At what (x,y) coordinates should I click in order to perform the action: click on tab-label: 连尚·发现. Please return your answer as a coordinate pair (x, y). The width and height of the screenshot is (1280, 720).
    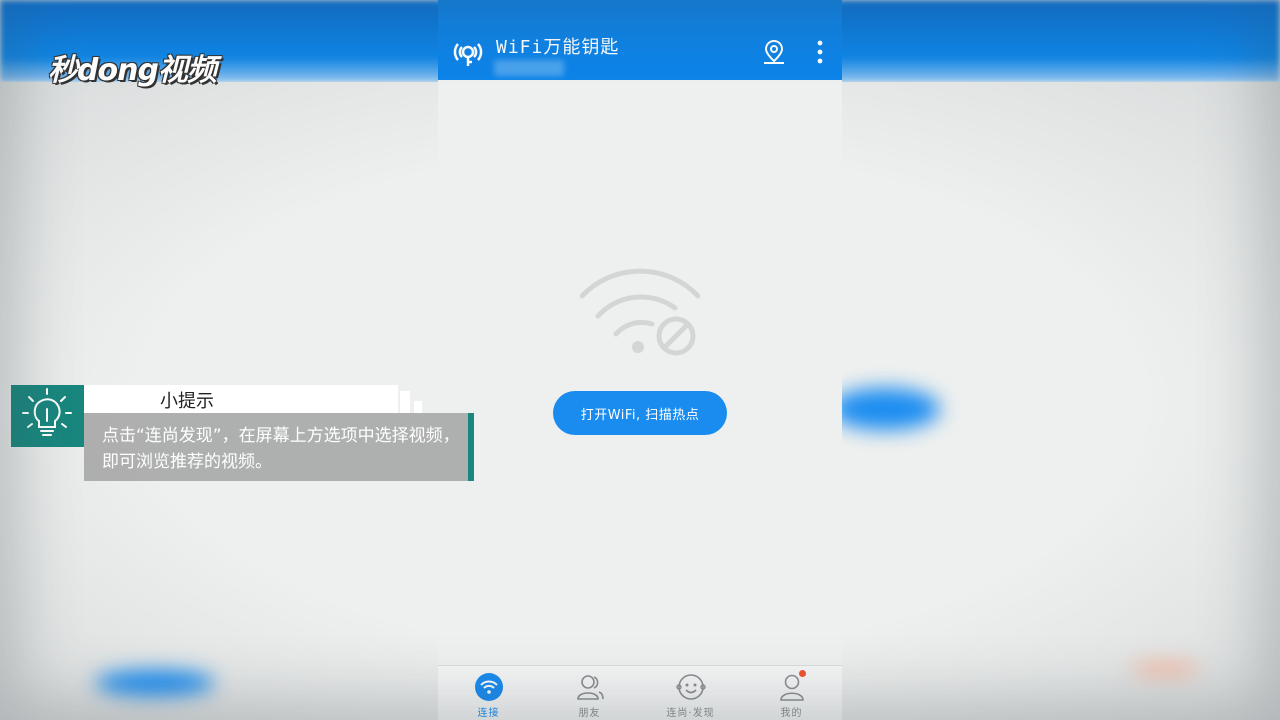
    Looking at the image, I should click on (690, 713).